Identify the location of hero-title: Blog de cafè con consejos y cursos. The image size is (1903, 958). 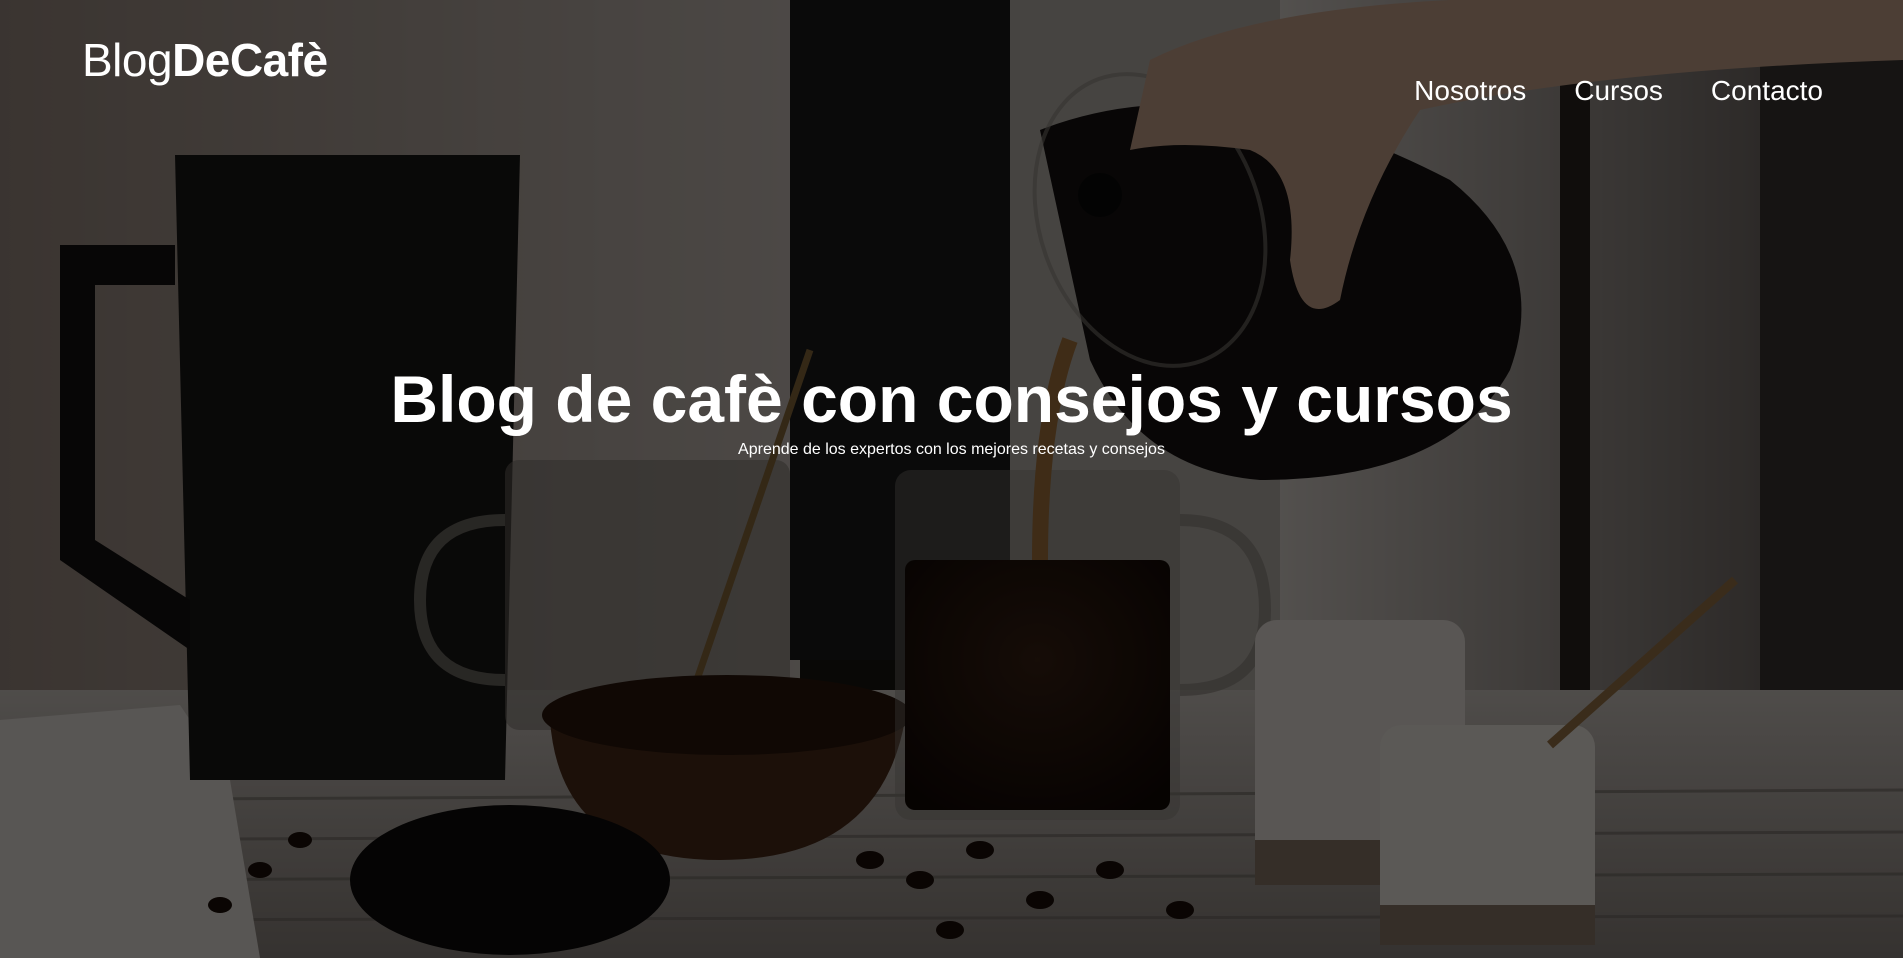
(951, 399).